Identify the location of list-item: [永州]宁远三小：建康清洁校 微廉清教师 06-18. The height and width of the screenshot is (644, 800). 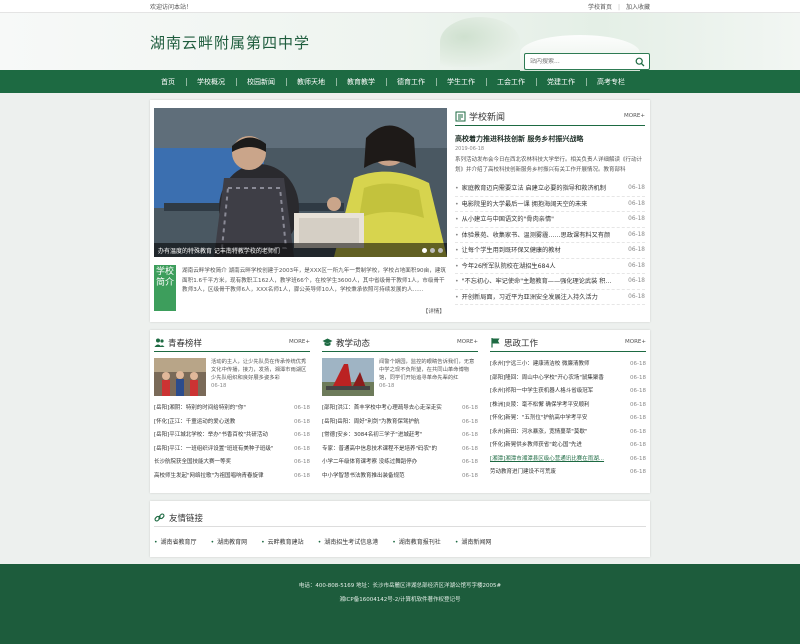
(568, 365).